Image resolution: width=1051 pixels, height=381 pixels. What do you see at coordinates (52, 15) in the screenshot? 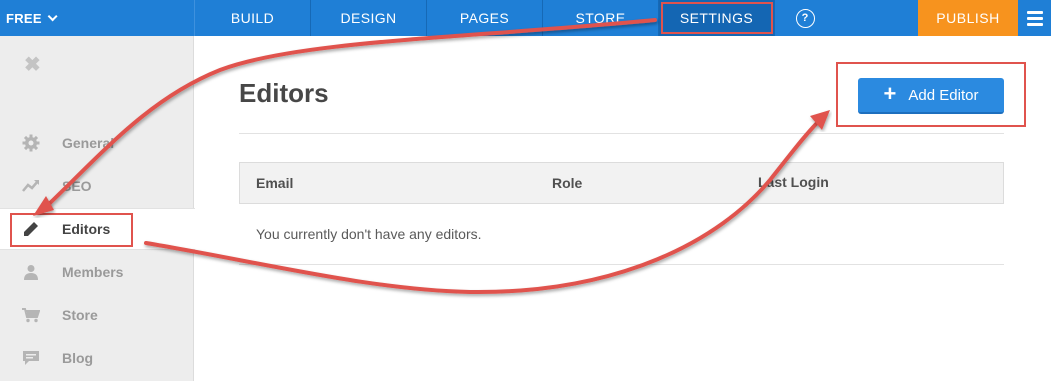
I see `chevron-down-icon` at bounding box center [52, 15].